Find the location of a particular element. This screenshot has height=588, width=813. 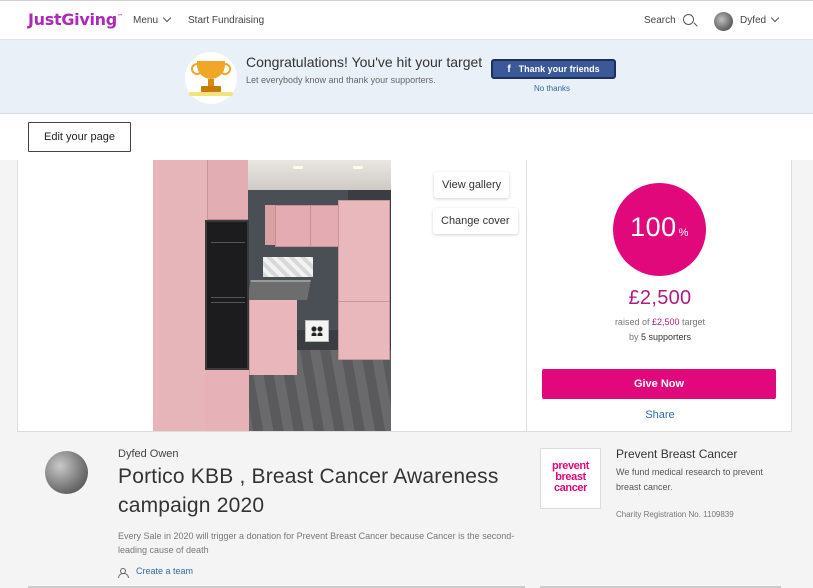

view-gallery-button: View gallery is located at coordinates (472, 185).